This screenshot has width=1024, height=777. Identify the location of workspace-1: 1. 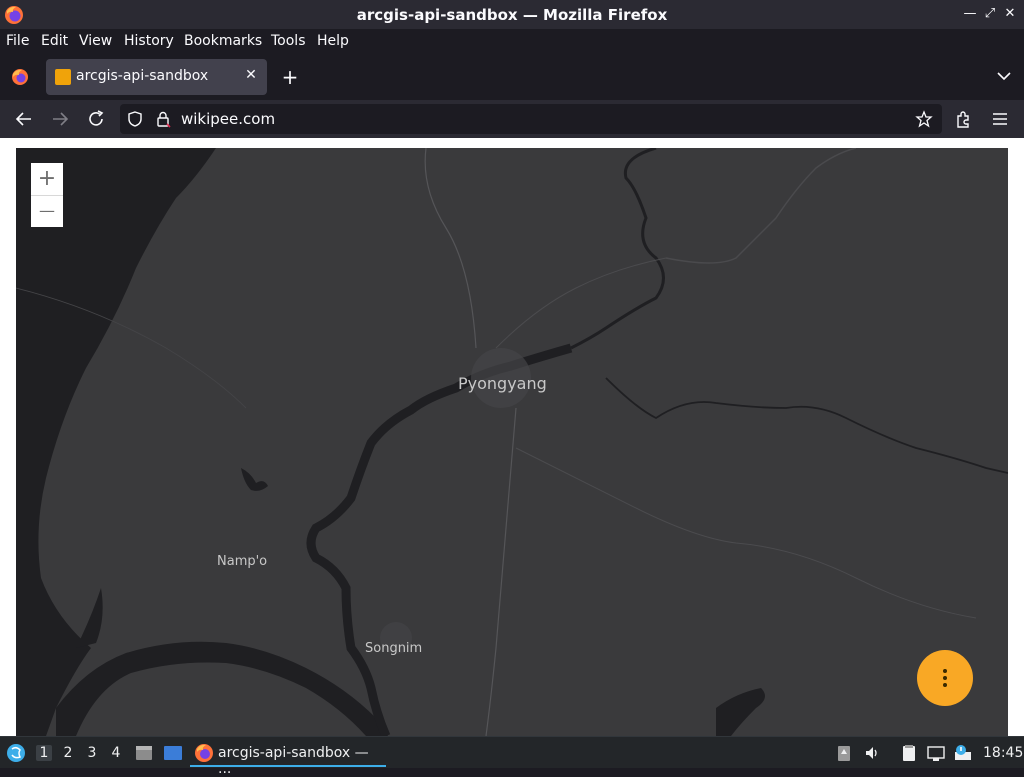
(44, 753).